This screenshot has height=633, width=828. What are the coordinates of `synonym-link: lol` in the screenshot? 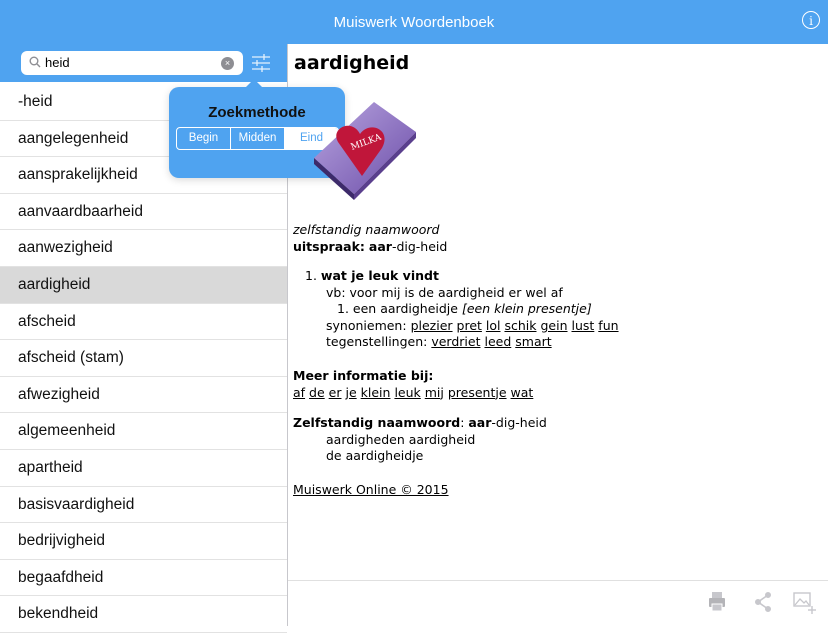 It's located at (493, 325).